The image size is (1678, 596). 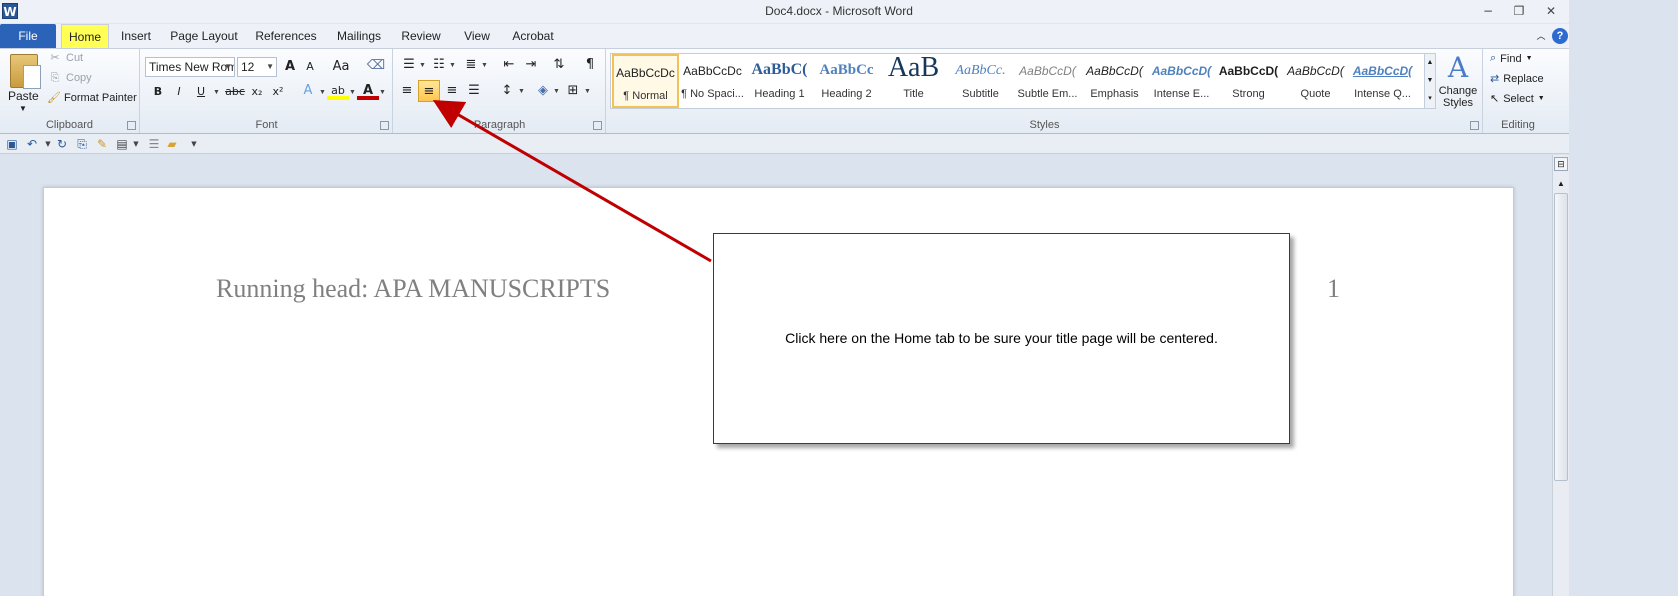 I want to click on superscript-button: x², so click(x=278, y=92).